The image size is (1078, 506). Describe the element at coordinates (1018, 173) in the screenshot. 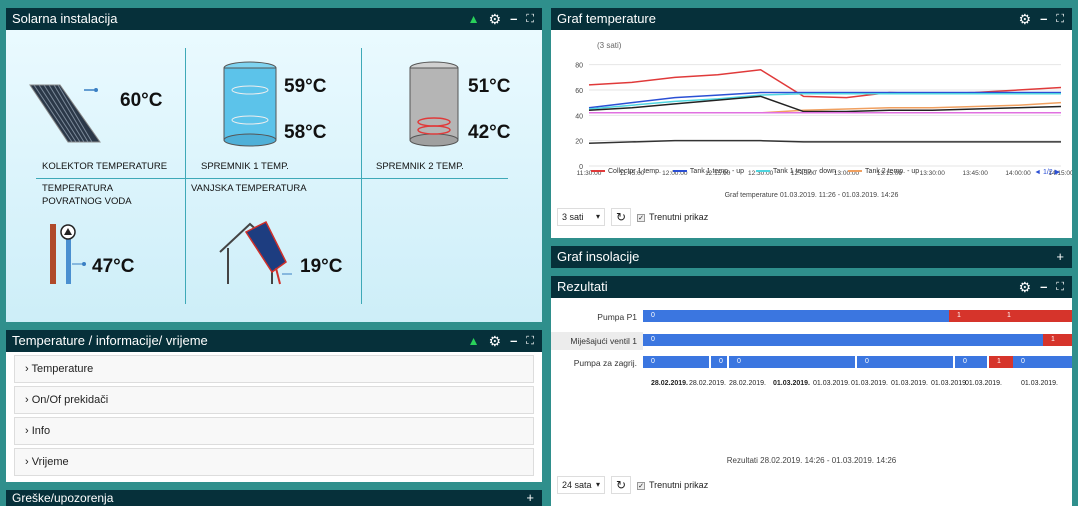

I see `x-tick-label: 14:00:00` at that location.